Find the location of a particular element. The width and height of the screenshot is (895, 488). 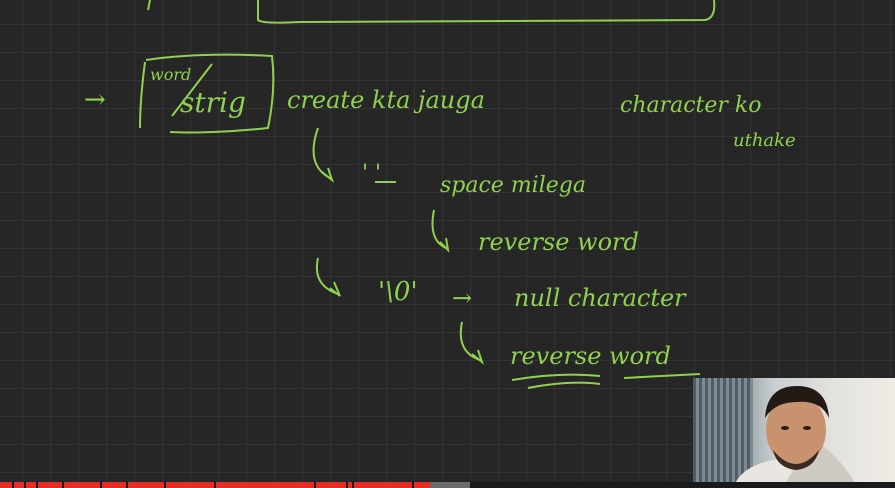

video-progress-bar is located at coordinates (447, 485).